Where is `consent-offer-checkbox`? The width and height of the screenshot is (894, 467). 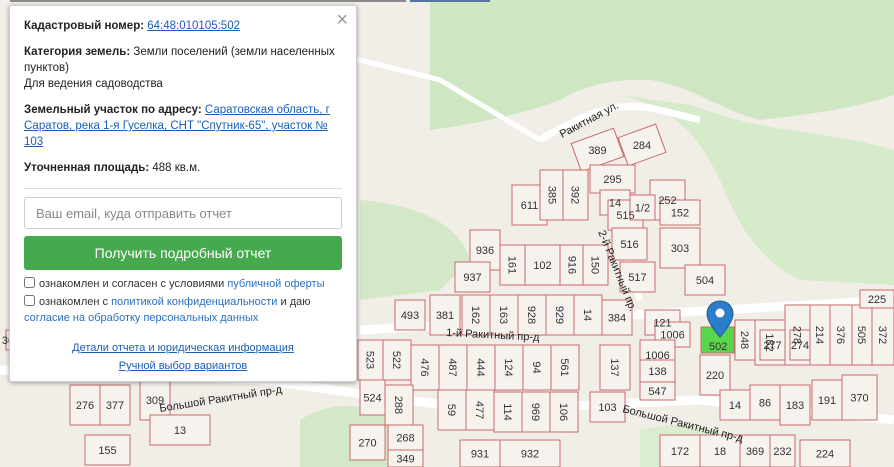 consent-offer-checkbox is located at coordinates (29, 282).